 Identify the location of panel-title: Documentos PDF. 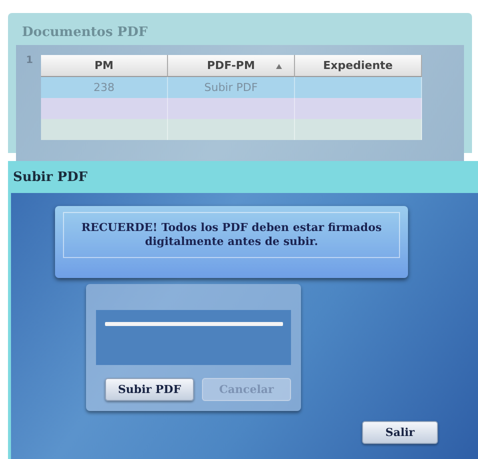
(85, 33).